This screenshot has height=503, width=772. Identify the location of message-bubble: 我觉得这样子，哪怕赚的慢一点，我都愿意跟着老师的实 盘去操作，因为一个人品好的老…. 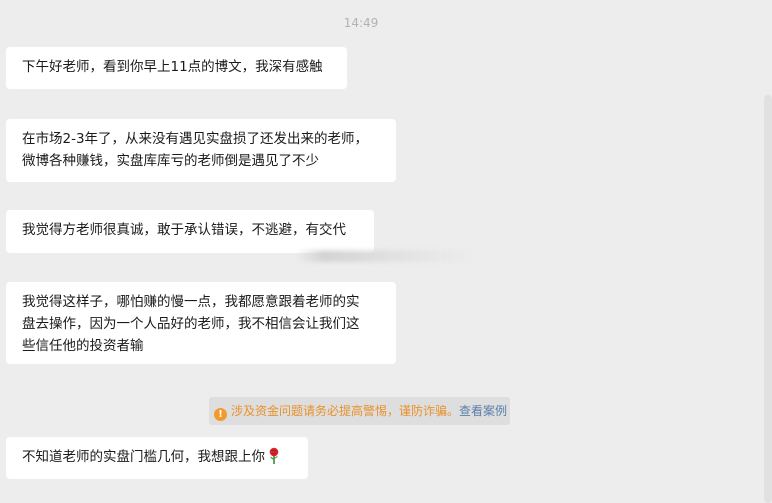
(201, 323).